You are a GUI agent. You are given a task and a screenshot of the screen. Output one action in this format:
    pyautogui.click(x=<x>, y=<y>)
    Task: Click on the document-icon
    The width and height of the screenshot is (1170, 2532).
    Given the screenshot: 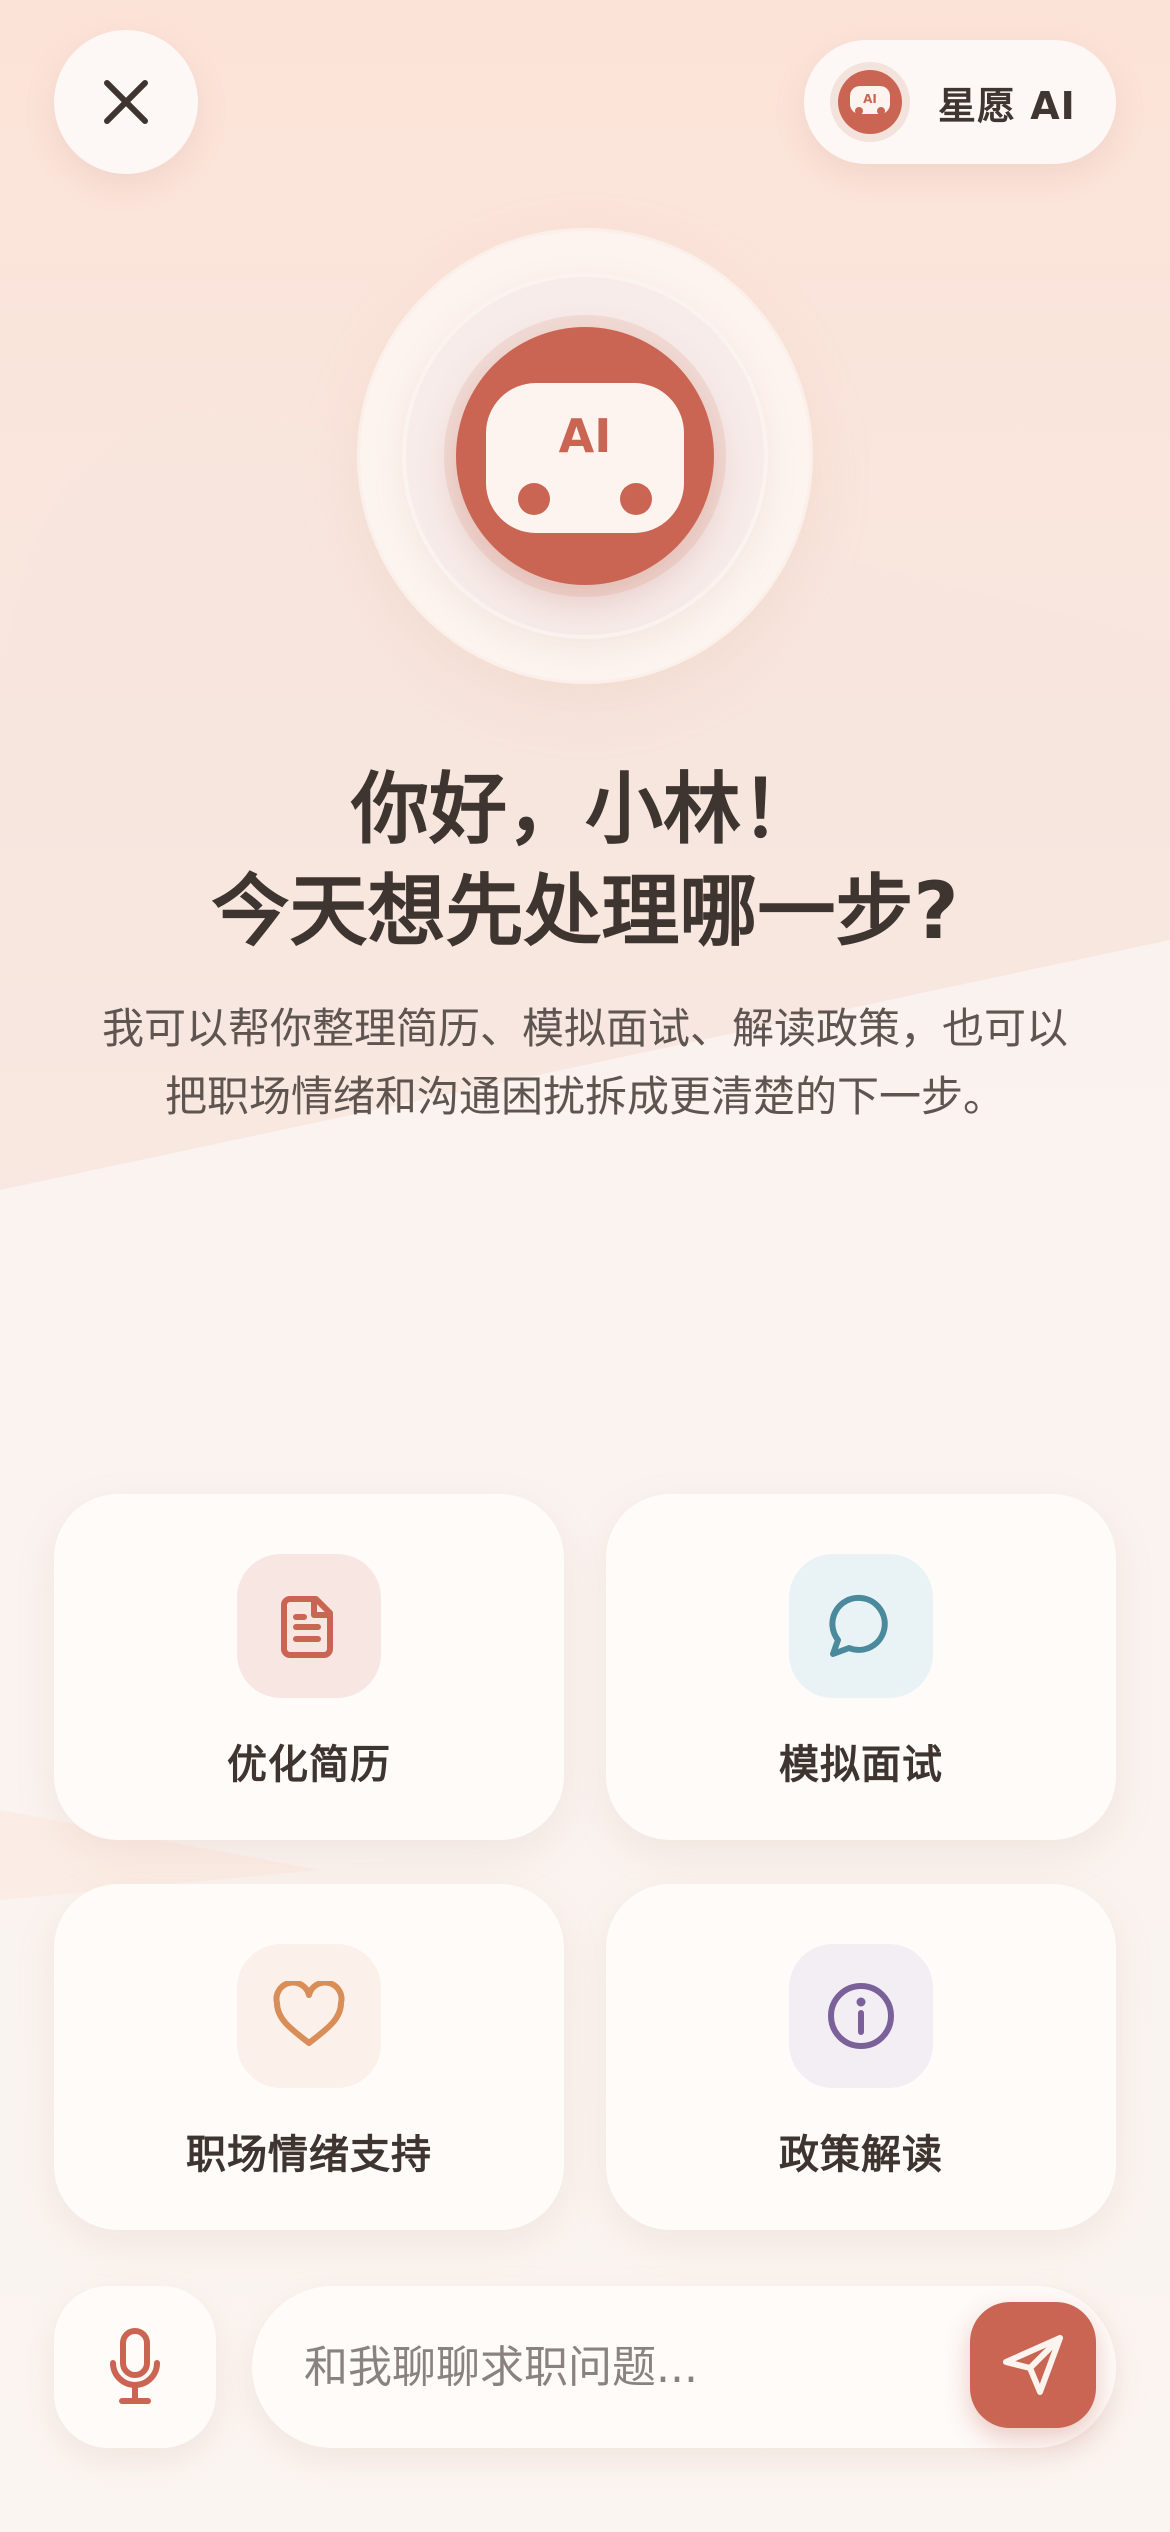 What is the action you would take?
    pyautogui.click(x=307, y=1627)
    